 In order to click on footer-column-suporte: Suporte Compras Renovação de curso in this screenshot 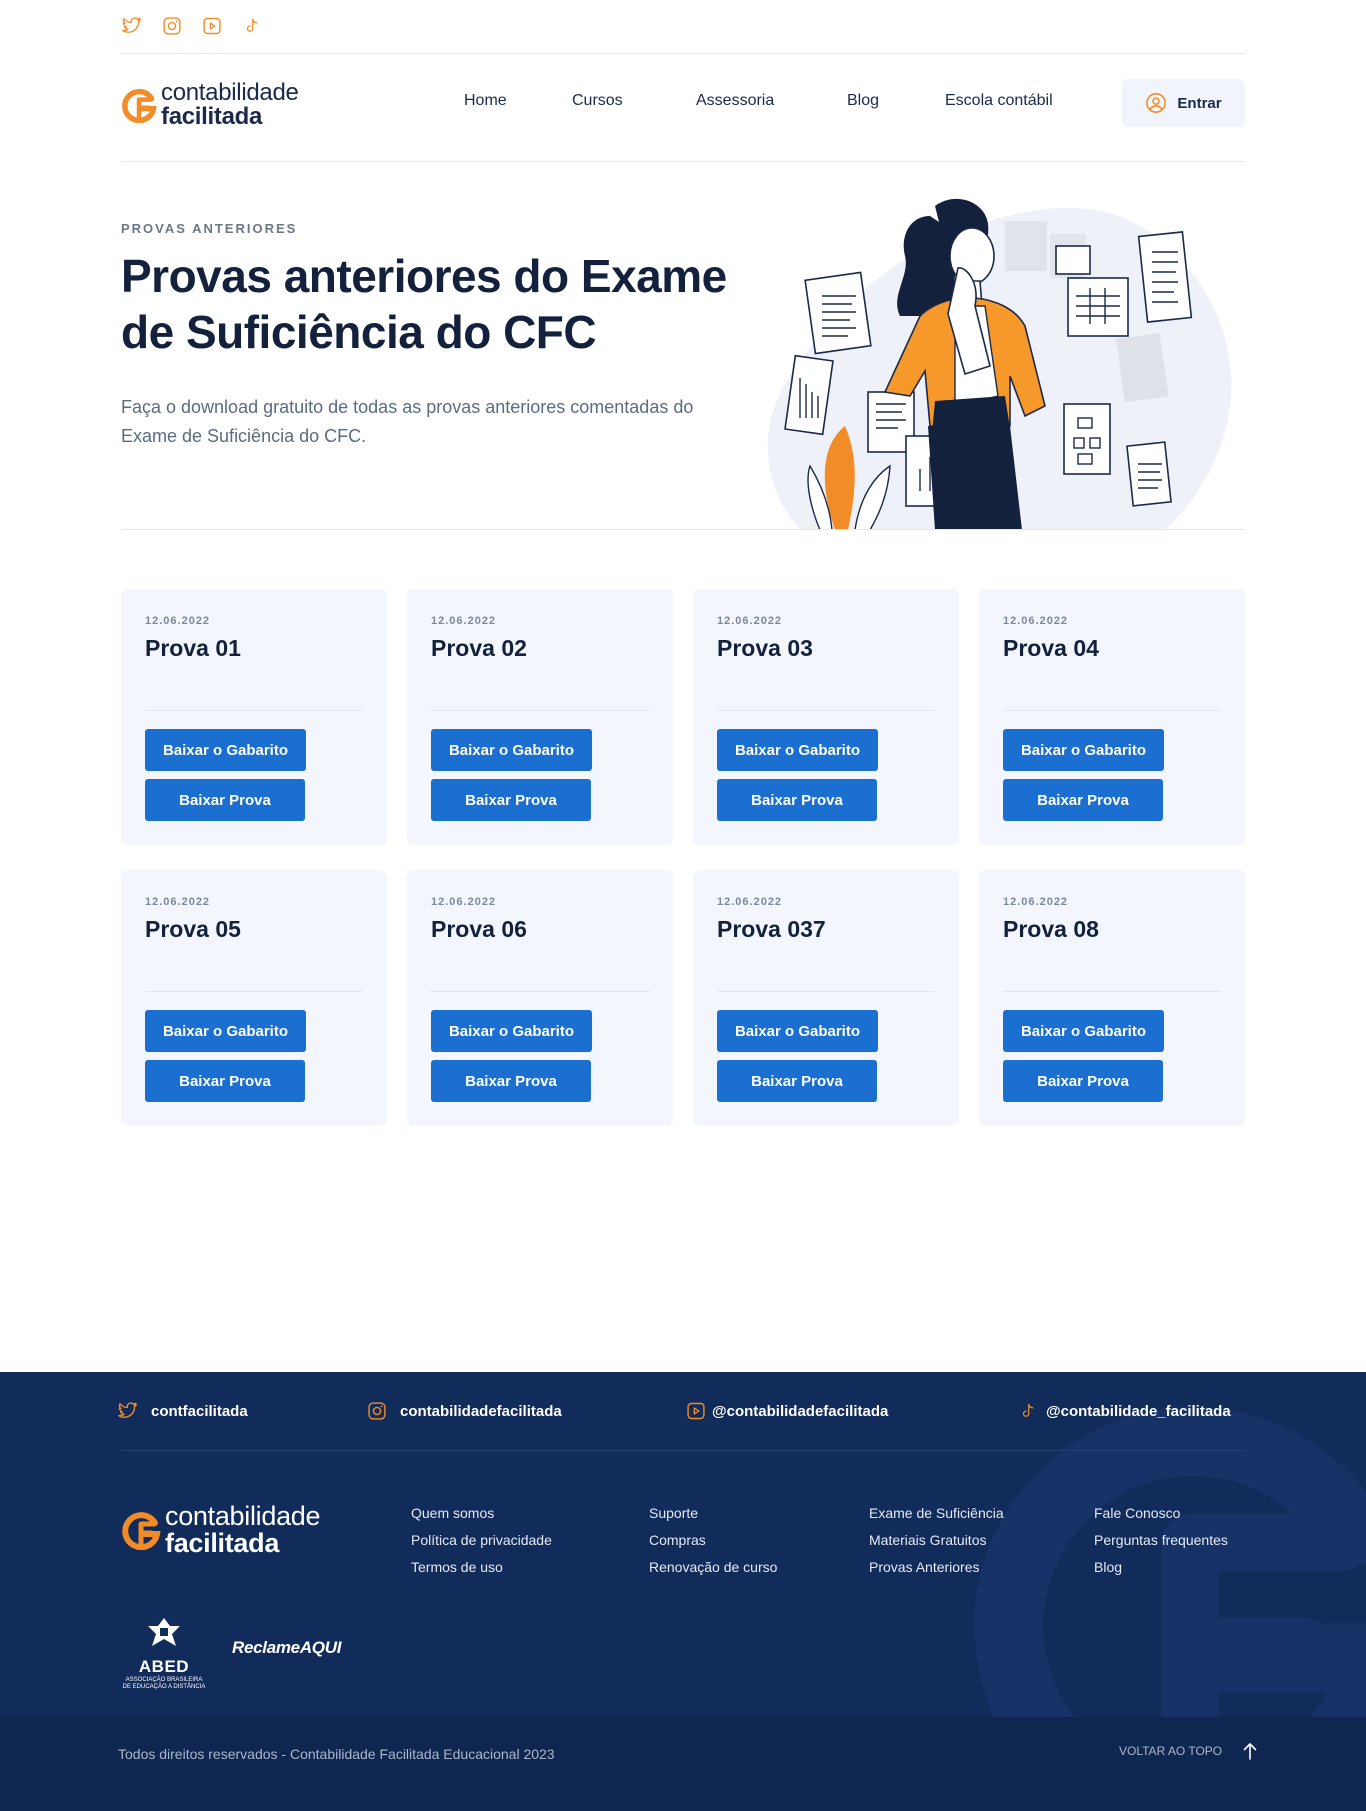, I will do `click(713, 1540)`.